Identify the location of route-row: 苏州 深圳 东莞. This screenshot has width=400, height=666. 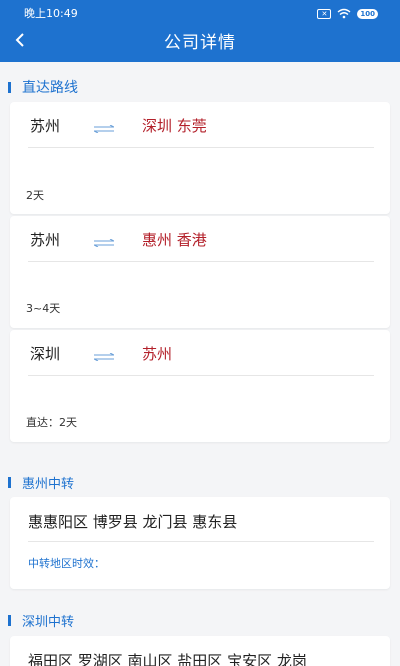
(201, 125).